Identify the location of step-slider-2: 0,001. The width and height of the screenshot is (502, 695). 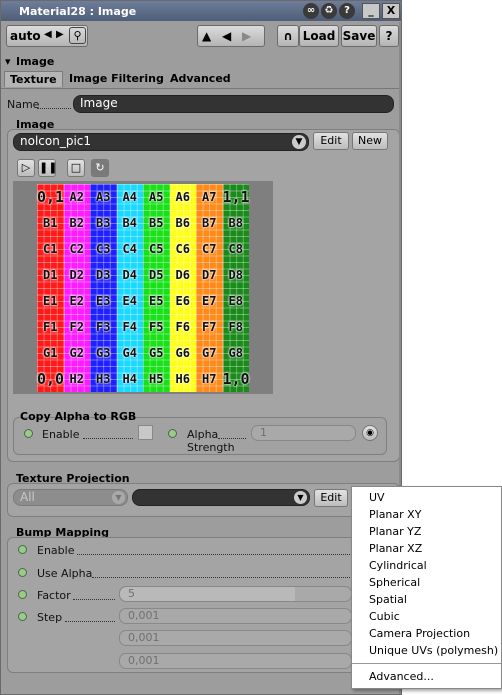
(235, 638).